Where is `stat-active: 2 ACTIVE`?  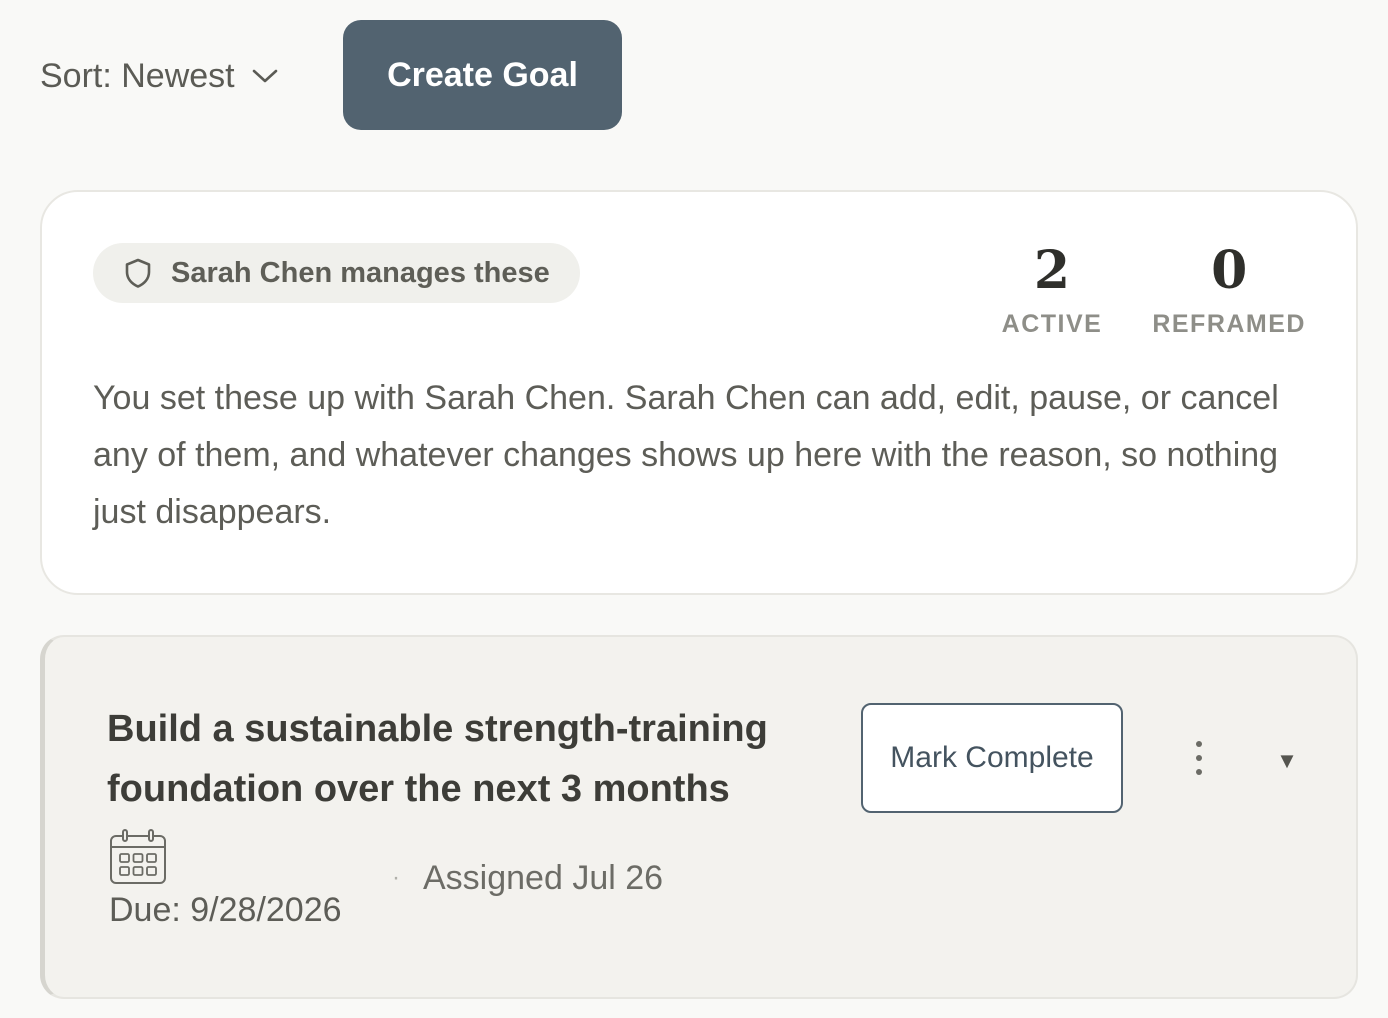
stat-active: 2 ACTIVE is located at coordinates (1052, 289).